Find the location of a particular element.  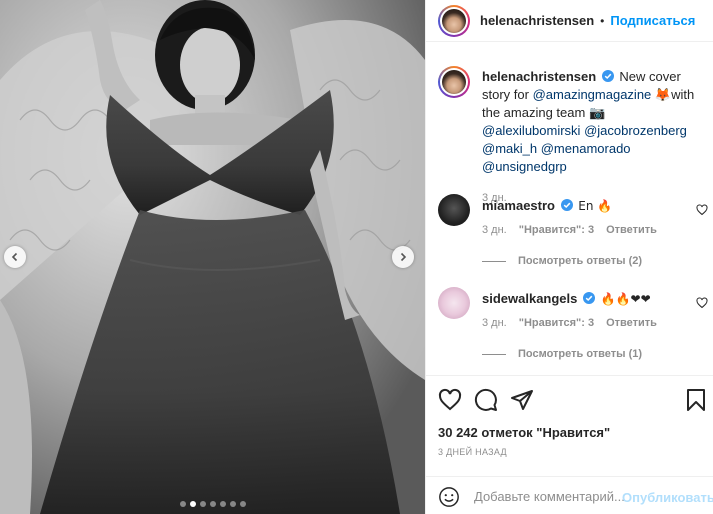

publish-button: Опубликовать is located at coordinates (667, 497).